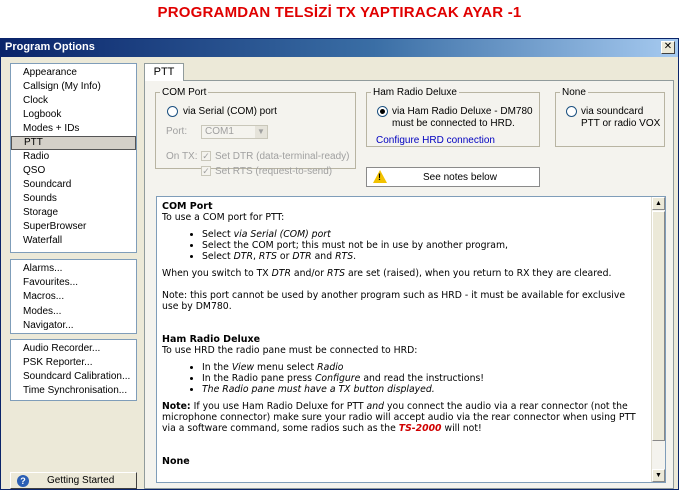 The width and height of the screenshot is (679, 490). I want to click on com-port-radio-label: via Serial (COM) port, so click(230, 111).